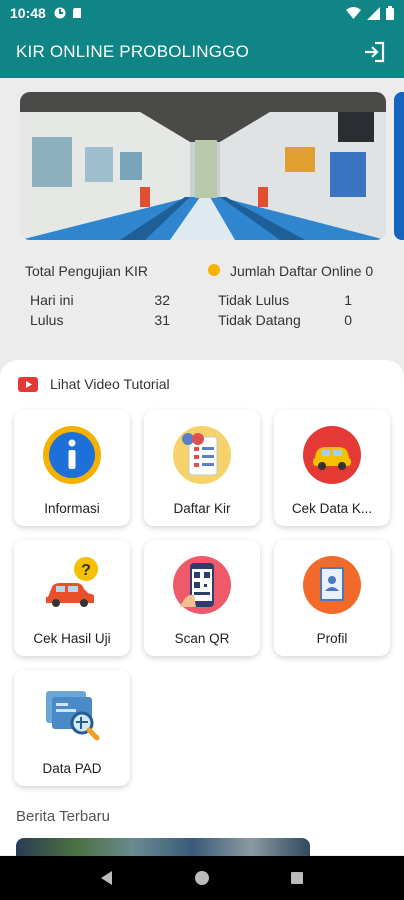 This screenshot has width=404, height=900. Describe the element at coordinates (214, 270) in the screenshot. I see `online-indicator-dot` at that location.